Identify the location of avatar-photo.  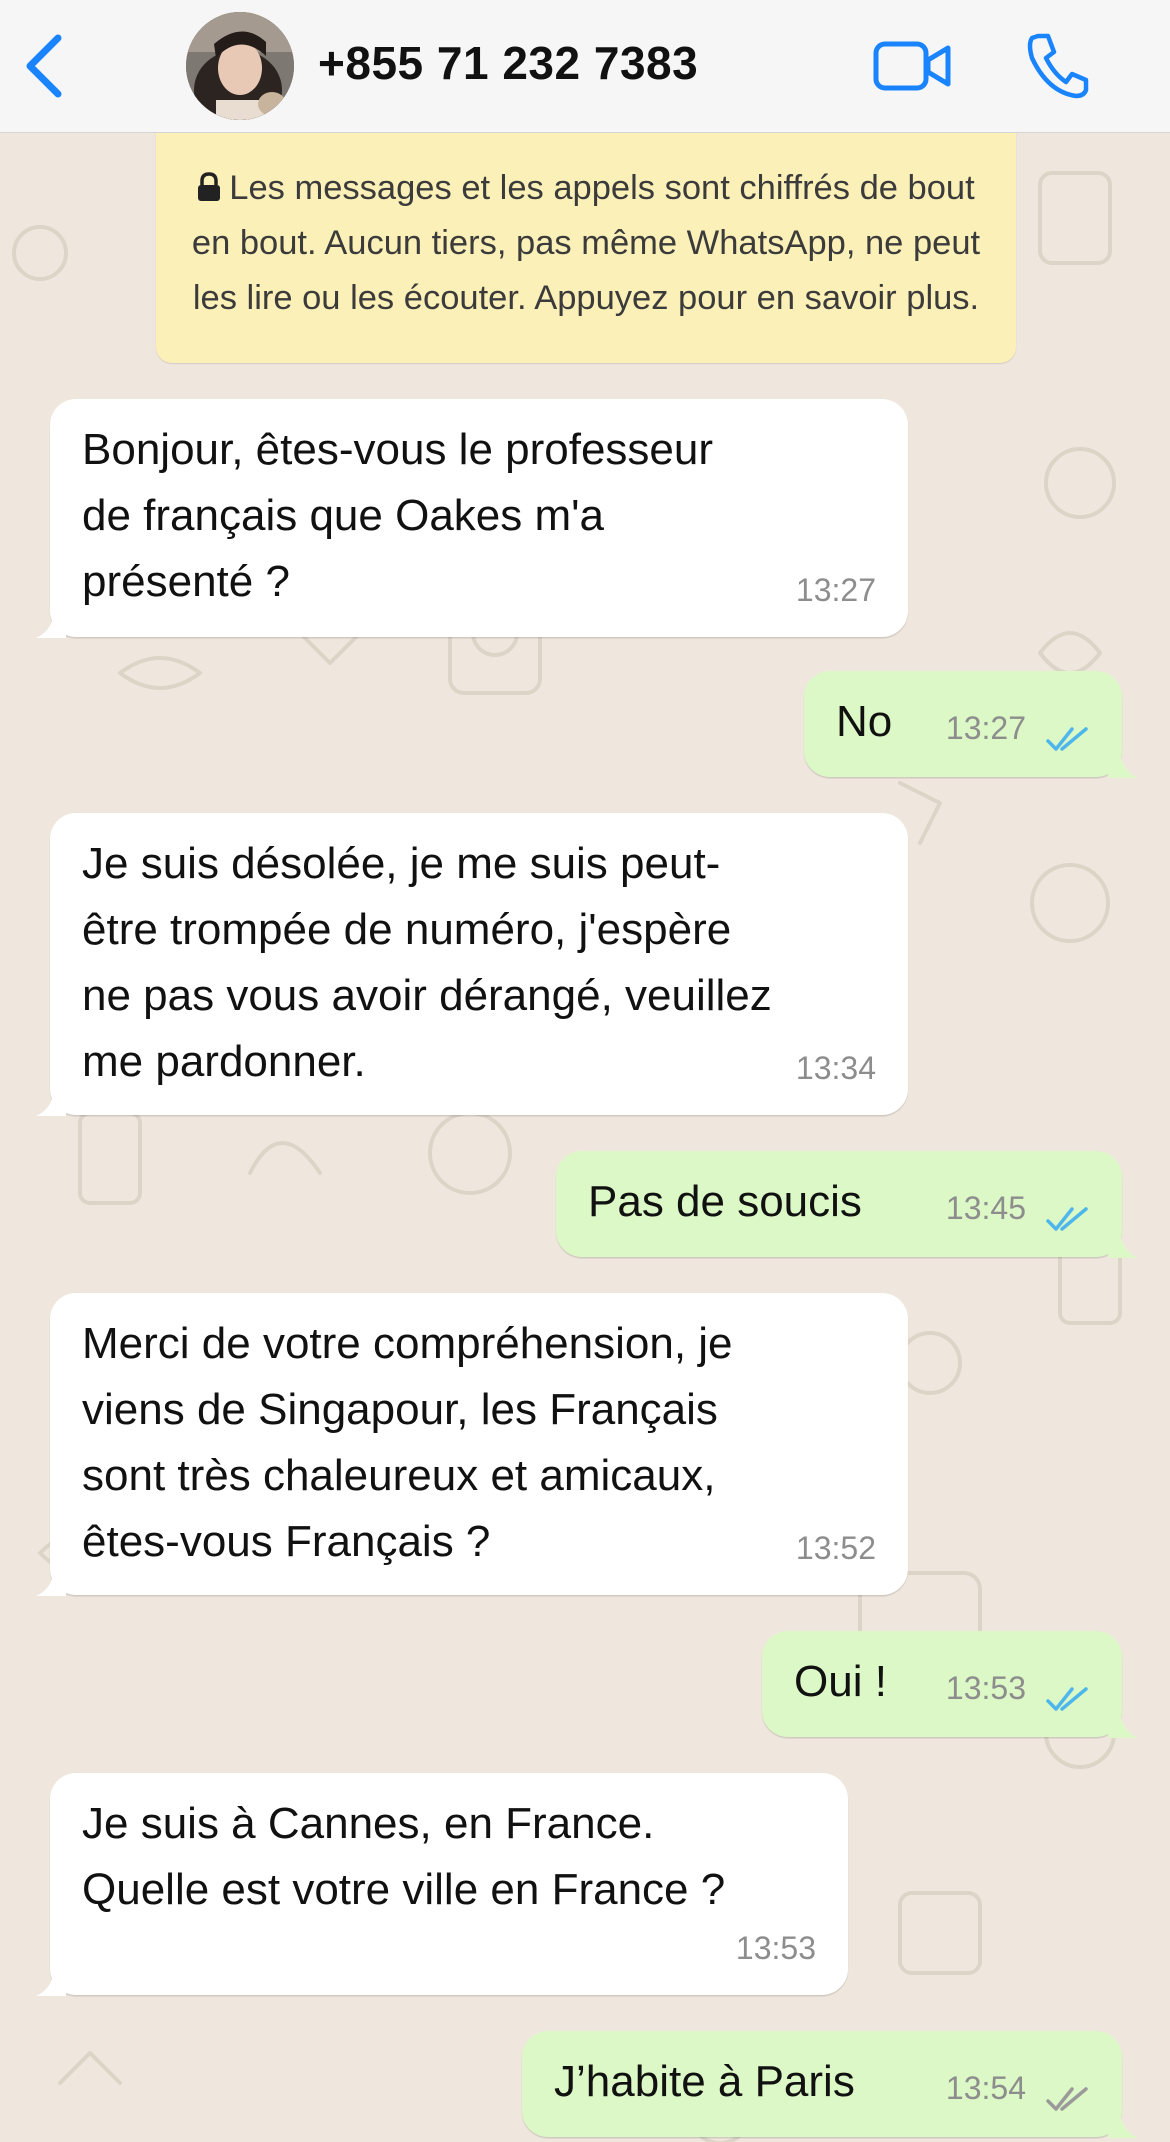
(240, 66).